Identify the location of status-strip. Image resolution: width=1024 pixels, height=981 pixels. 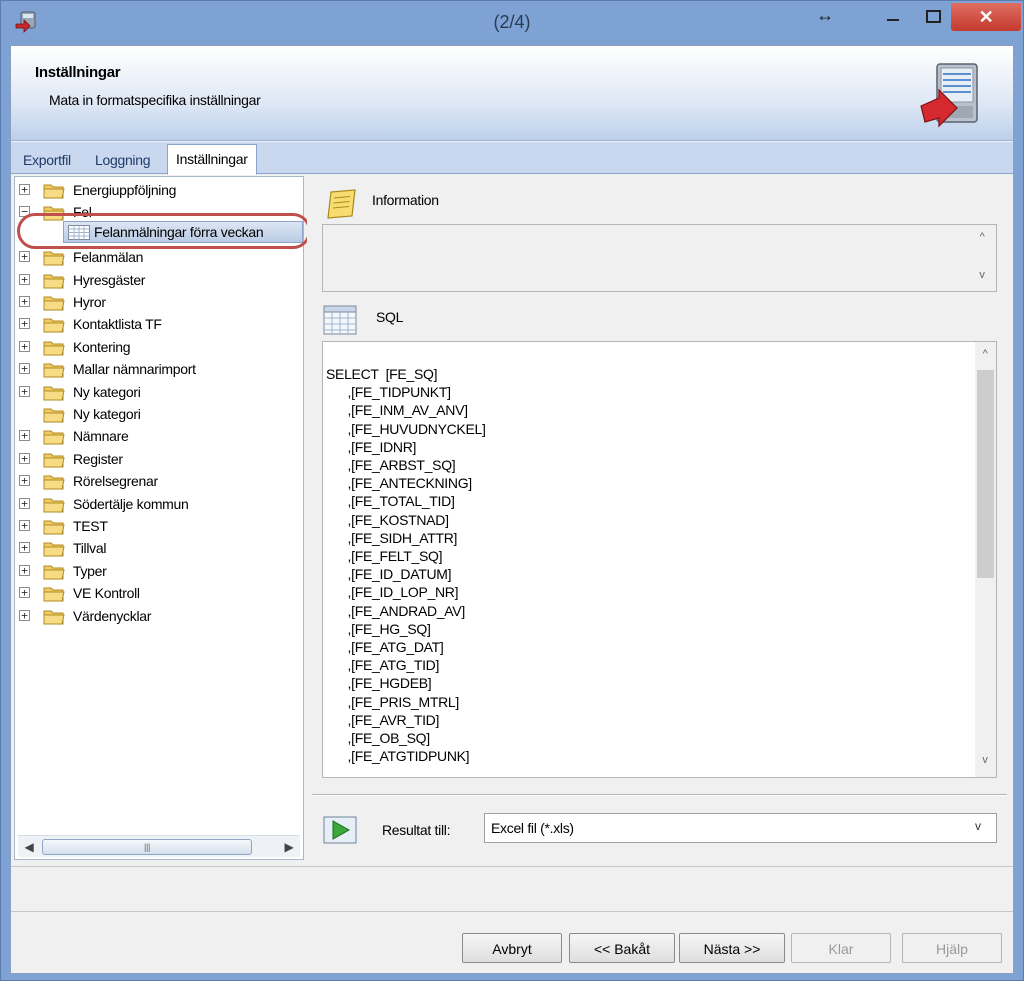
(512, 889).